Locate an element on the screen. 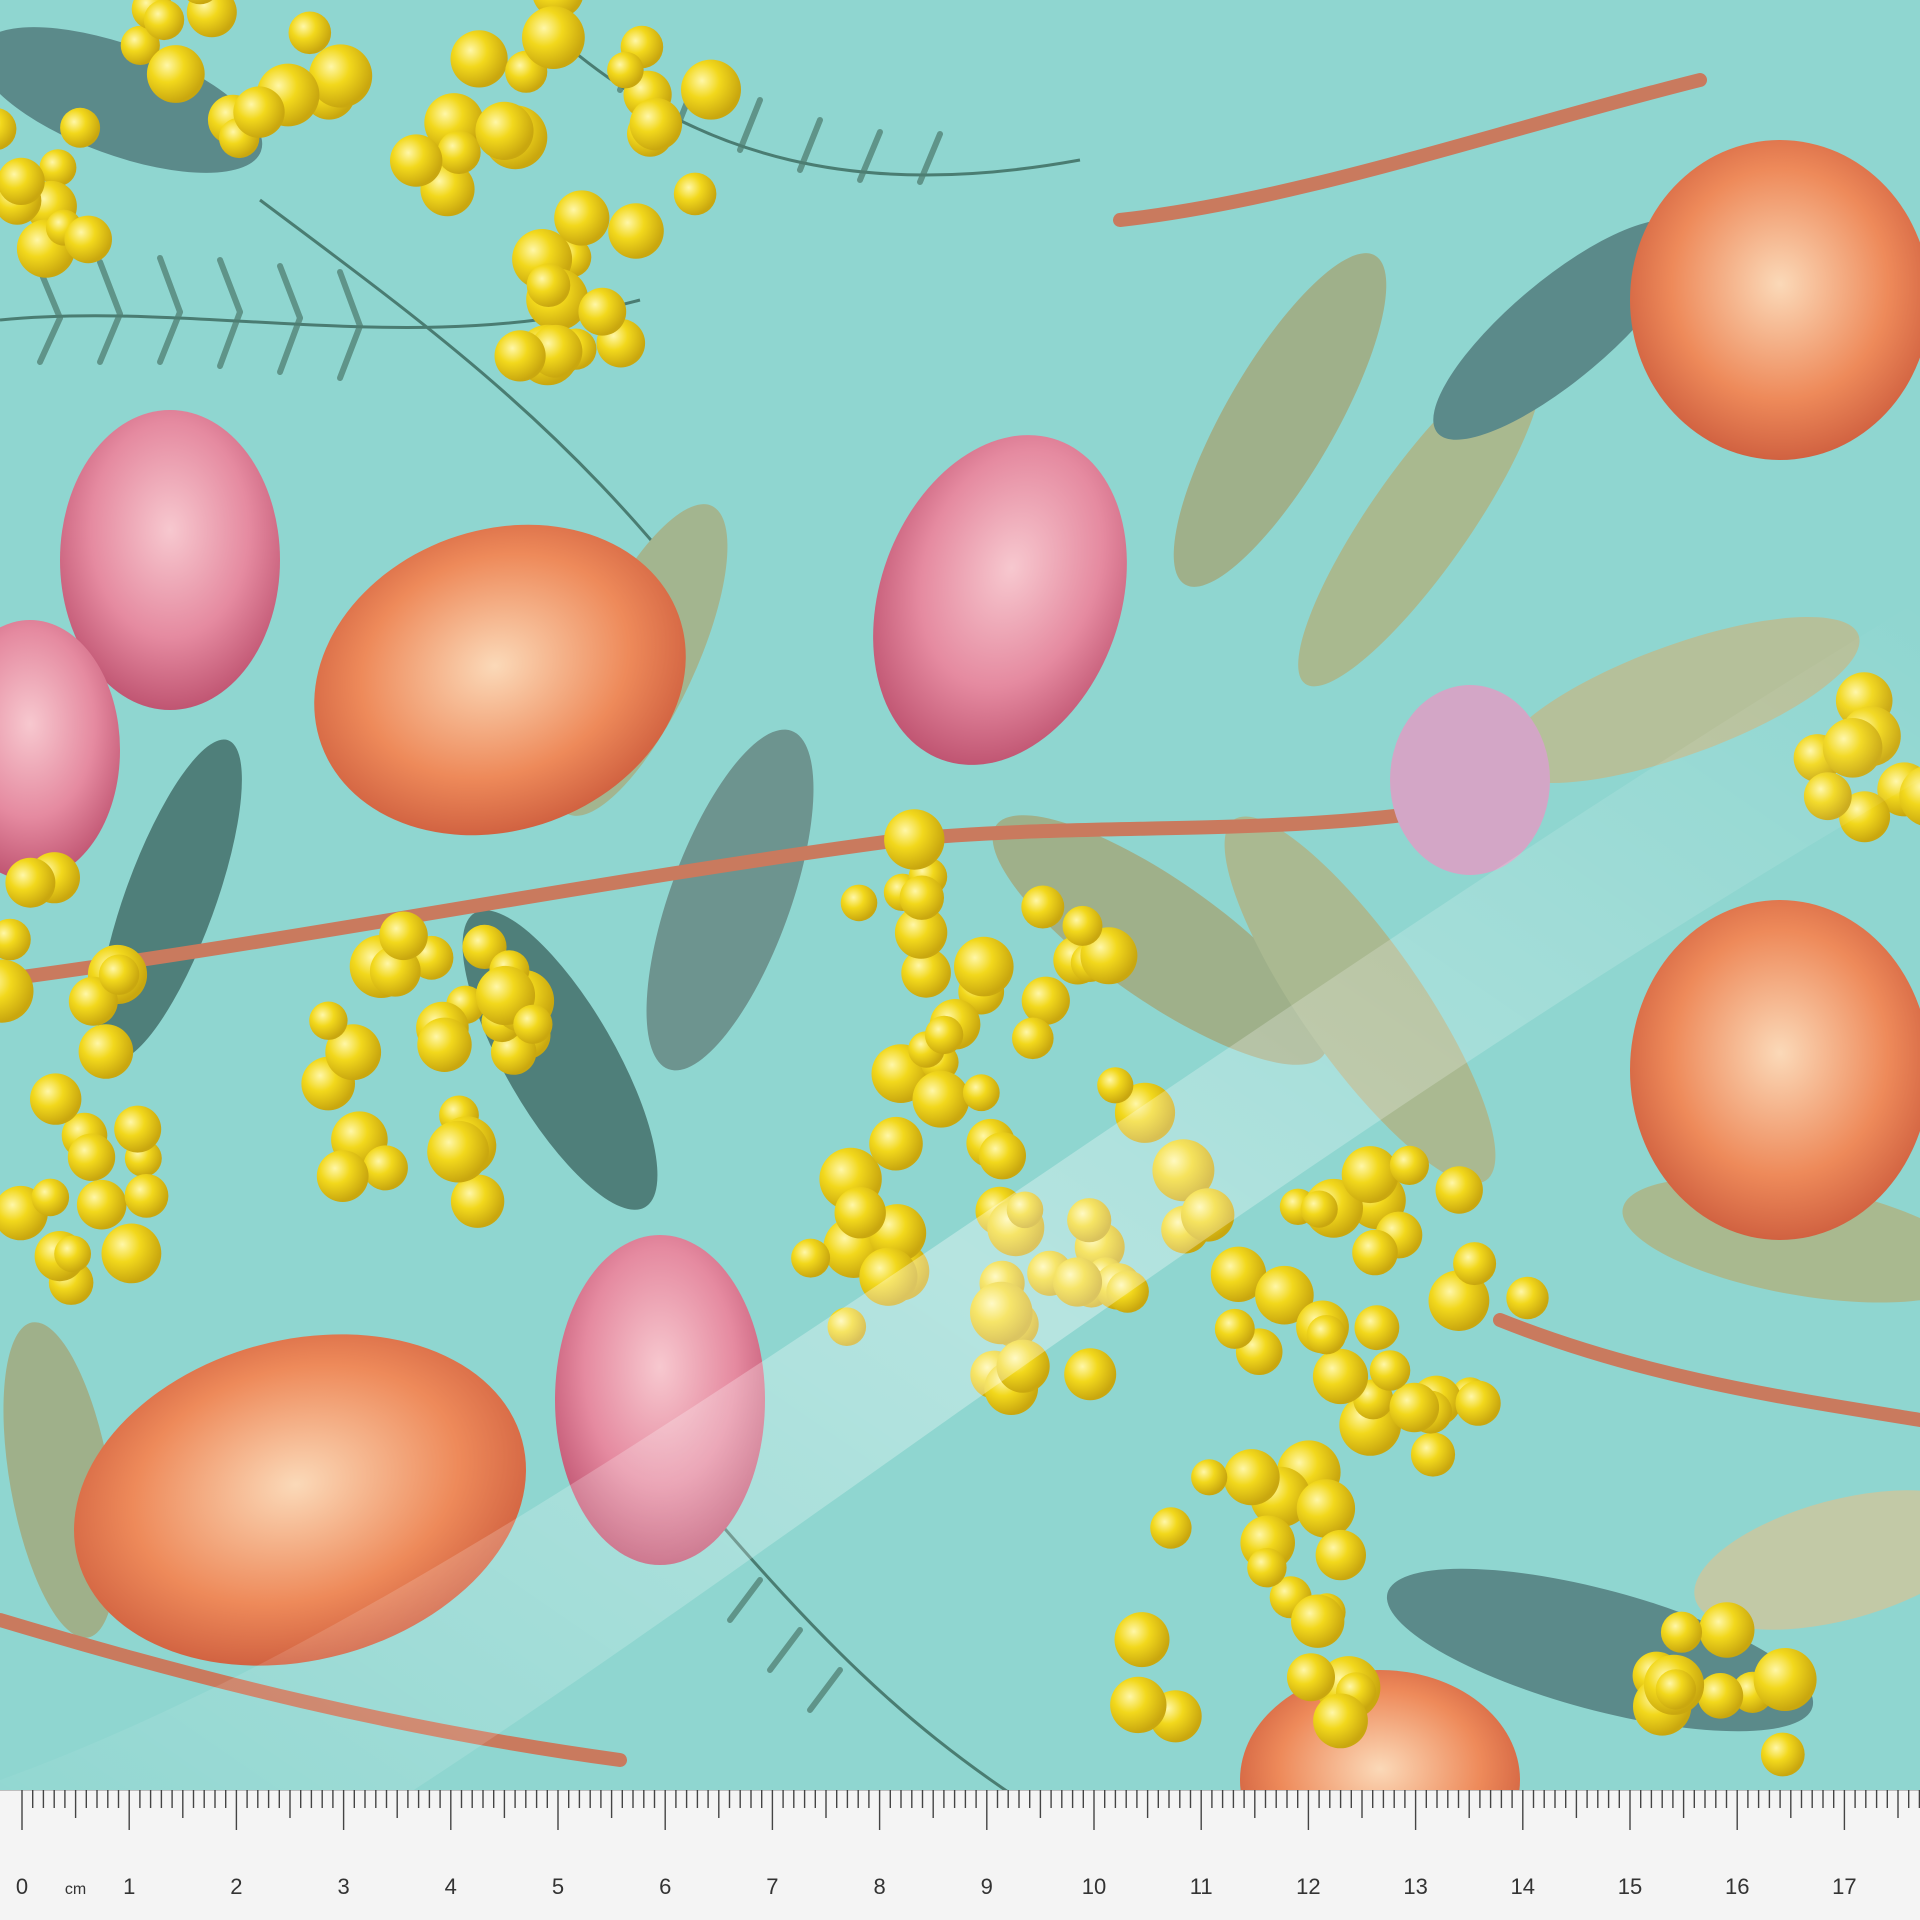 The width and height of the screenshot is (1920, 1920). ruler-label: 10 is located at coordinates (1094, 1886).